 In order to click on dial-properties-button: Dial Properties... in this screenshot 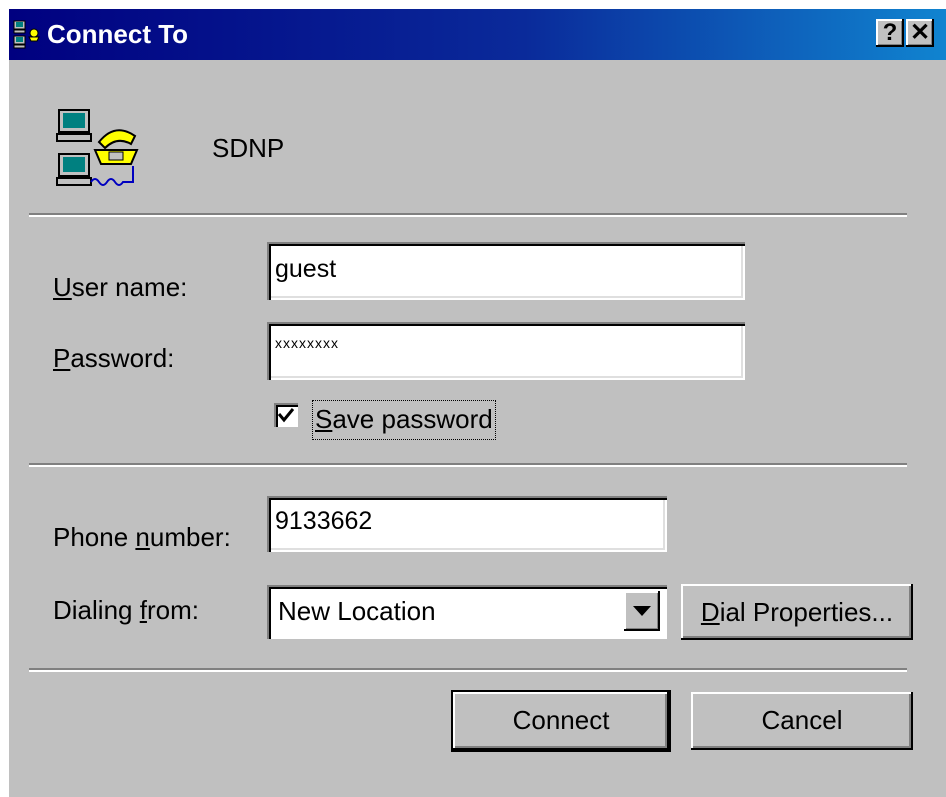, I will do `click(797, 612)`.